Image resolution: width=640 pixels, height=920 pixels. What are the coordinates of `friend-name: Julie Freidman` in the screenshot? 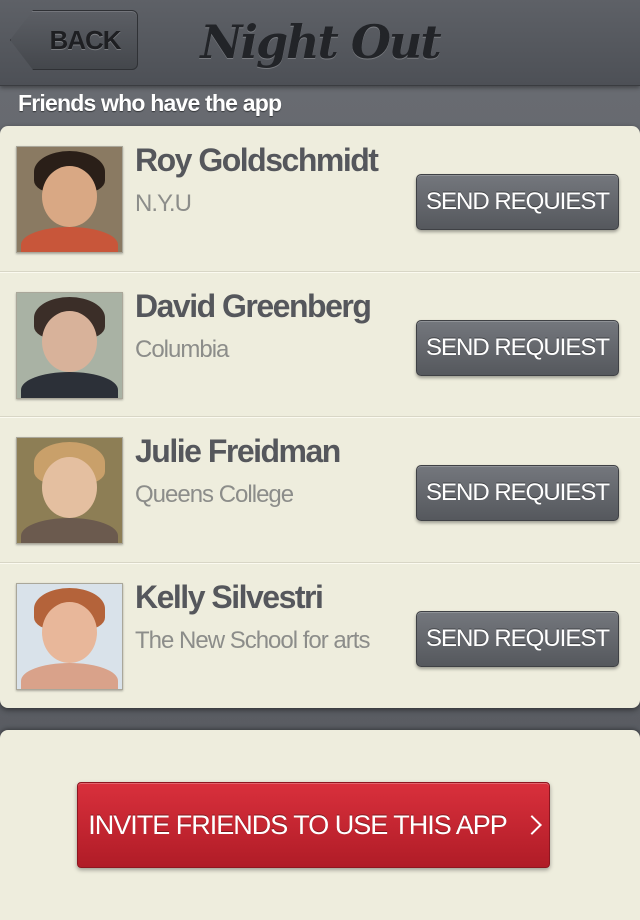 It's located at (238, 451).